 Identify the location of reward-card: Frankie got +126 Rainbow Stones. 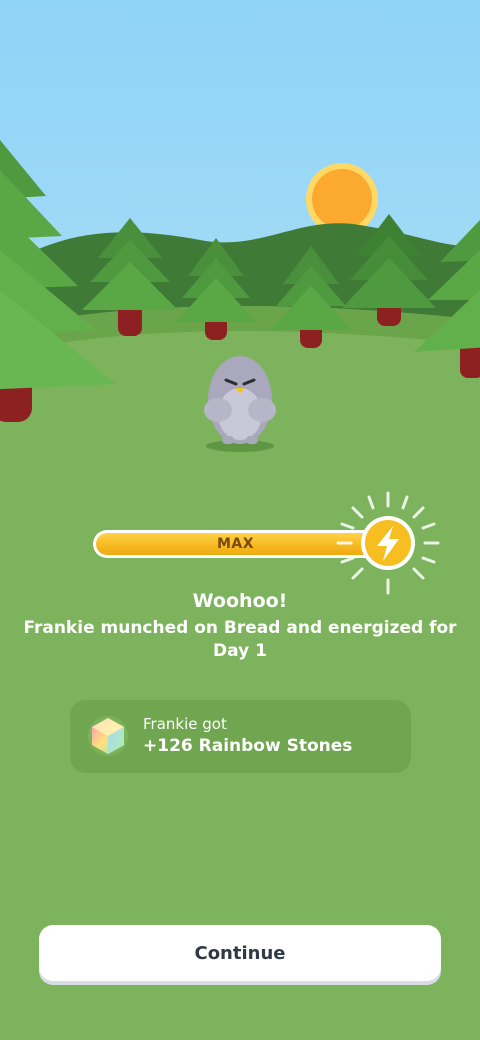
(240, 736).